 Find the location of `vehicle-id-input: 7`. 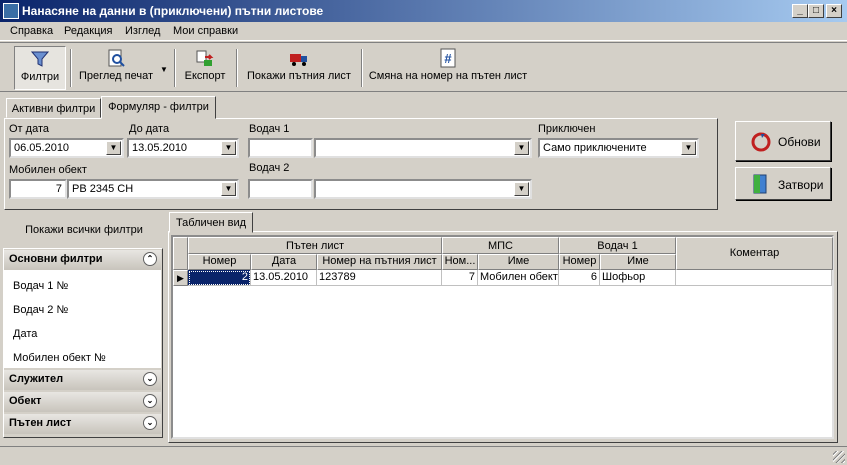

vehicle-id-input: 7 is located at coordinates (38, 189).